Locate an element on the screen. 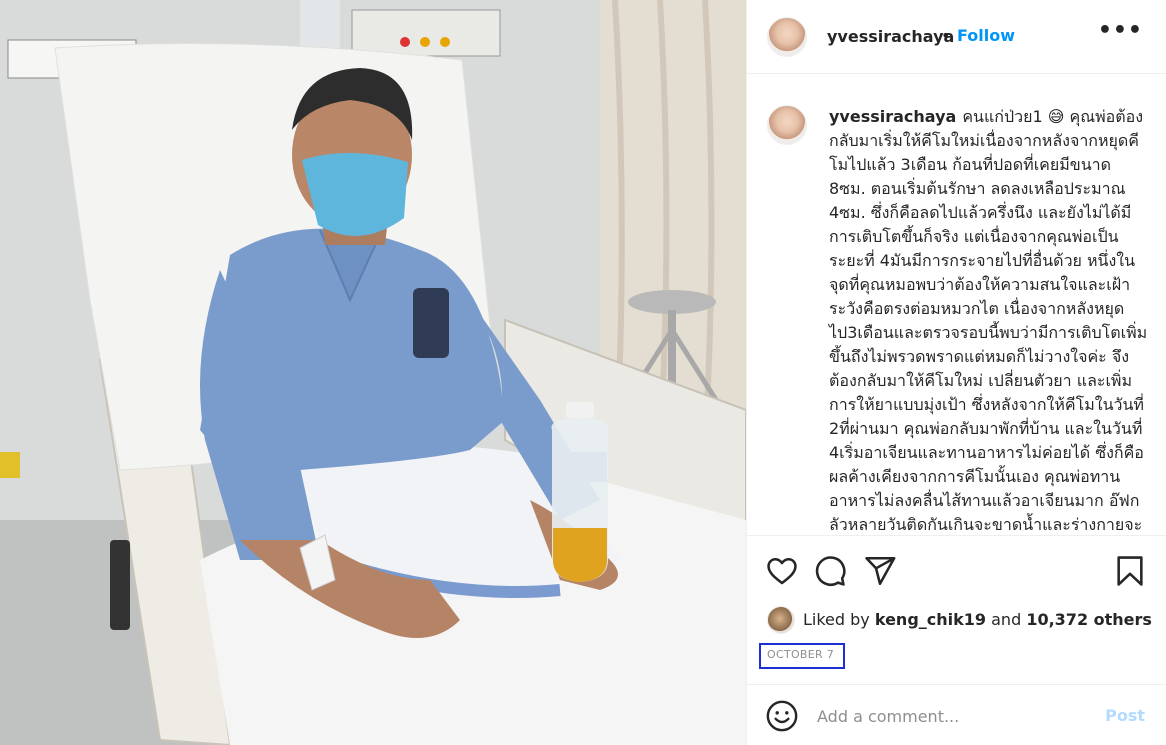 The image size is (1166, 745). profile-avatar is located at coordinates (787, 37).